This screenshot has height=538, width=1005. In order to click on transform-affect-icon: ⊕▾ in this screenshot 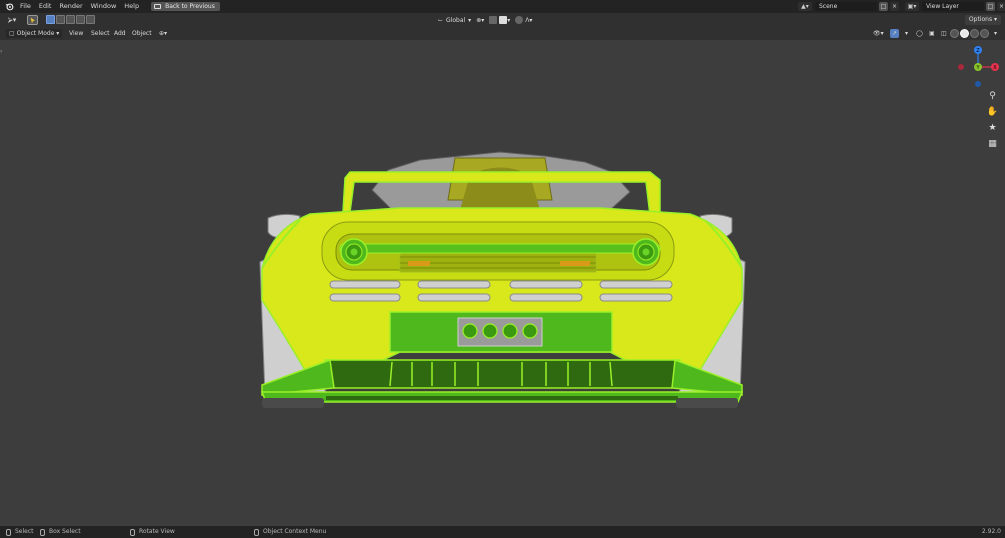, I will do `click(163, 33)`.